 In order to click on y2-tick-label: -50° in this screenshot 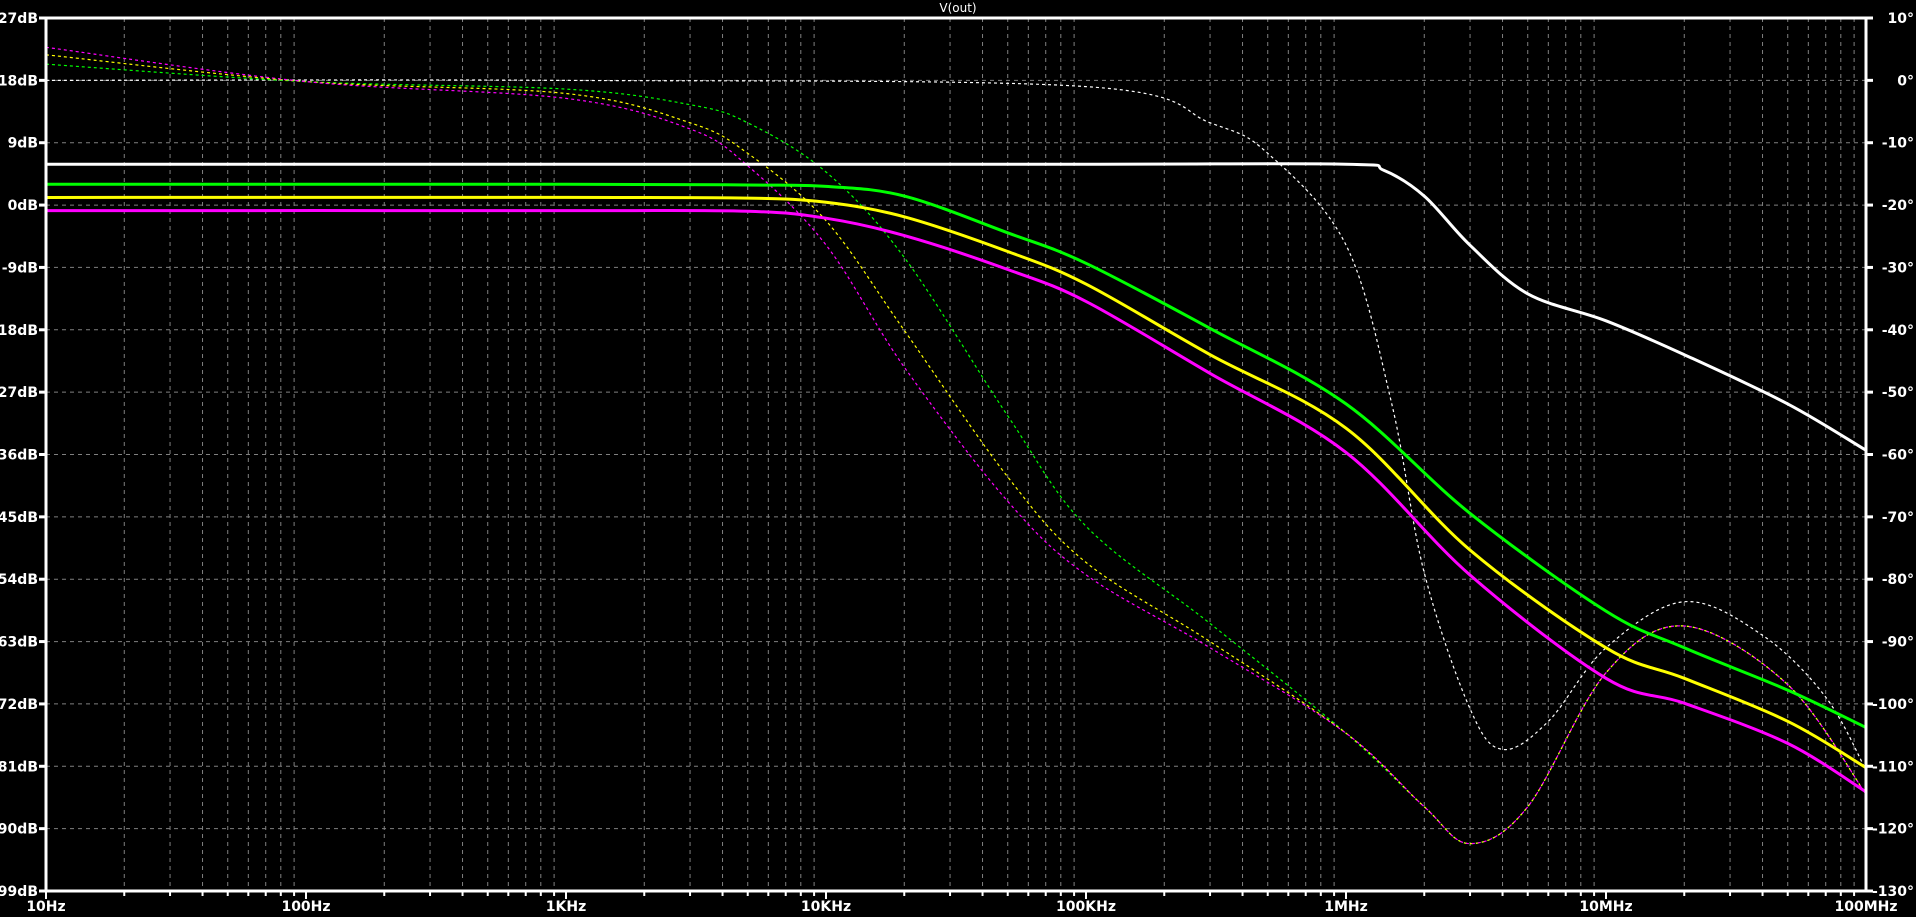, I will do `click(1898, 393)`.